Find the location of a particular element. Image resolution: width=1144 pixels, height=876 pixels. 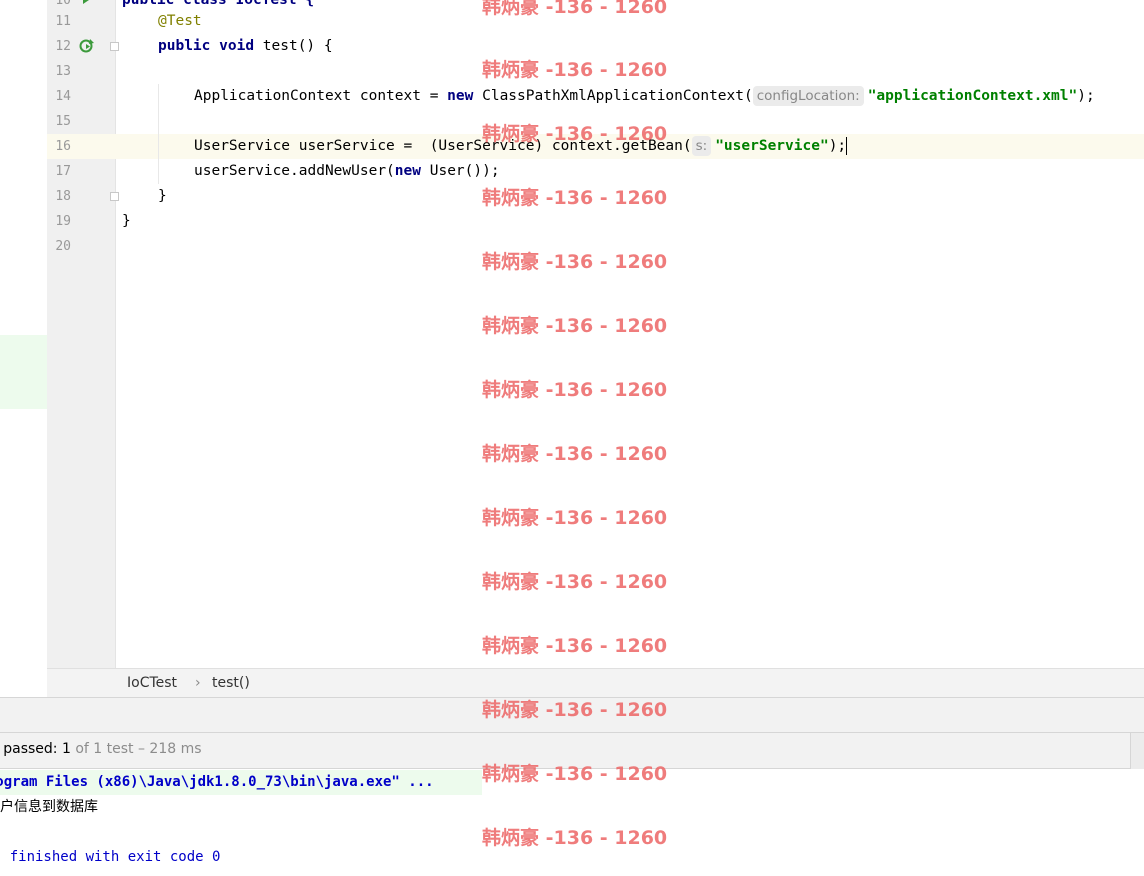

line-number: 11 is located at coordinates (63, 21).